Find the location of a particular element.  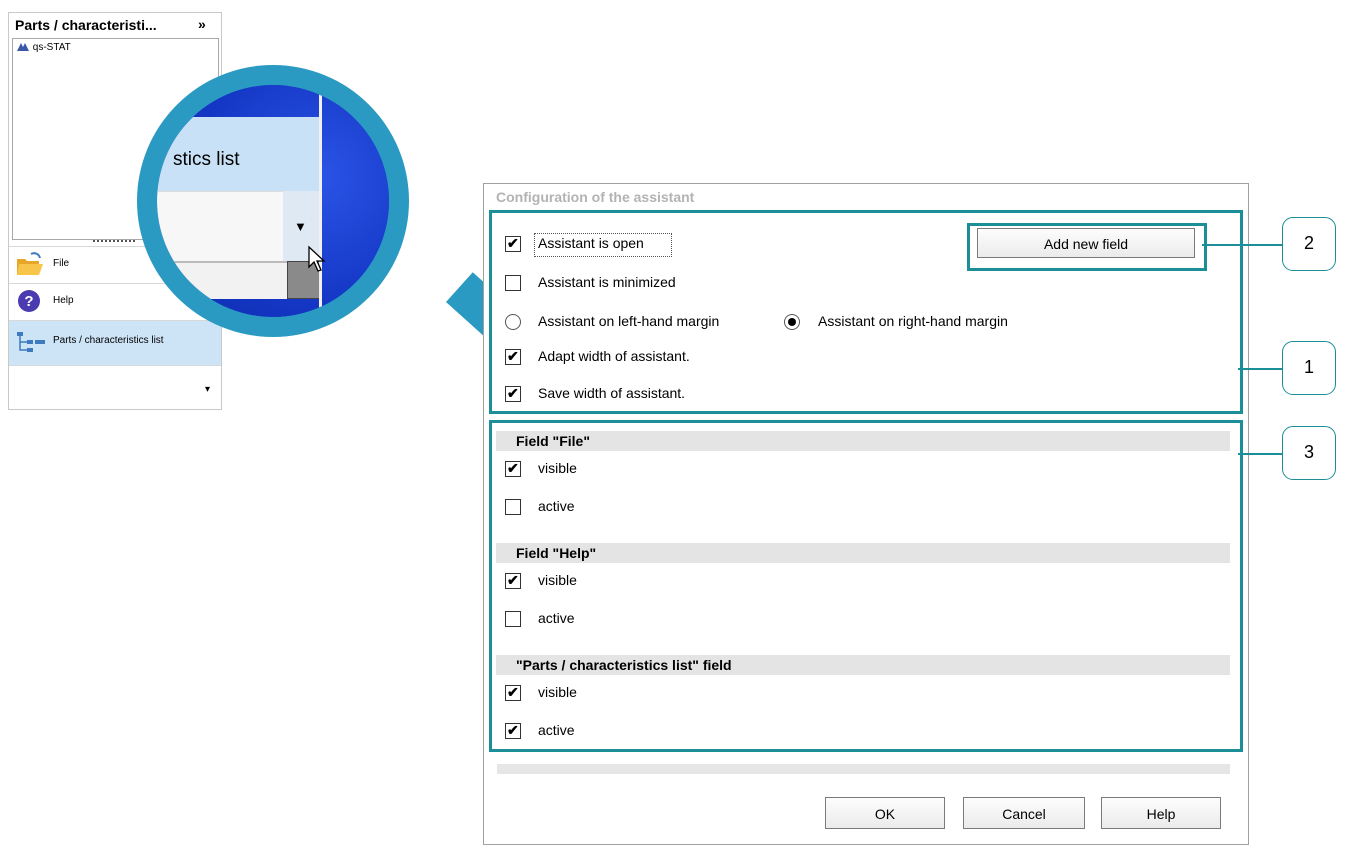

callout-2: 2 is located at coordinates (1309, 244).